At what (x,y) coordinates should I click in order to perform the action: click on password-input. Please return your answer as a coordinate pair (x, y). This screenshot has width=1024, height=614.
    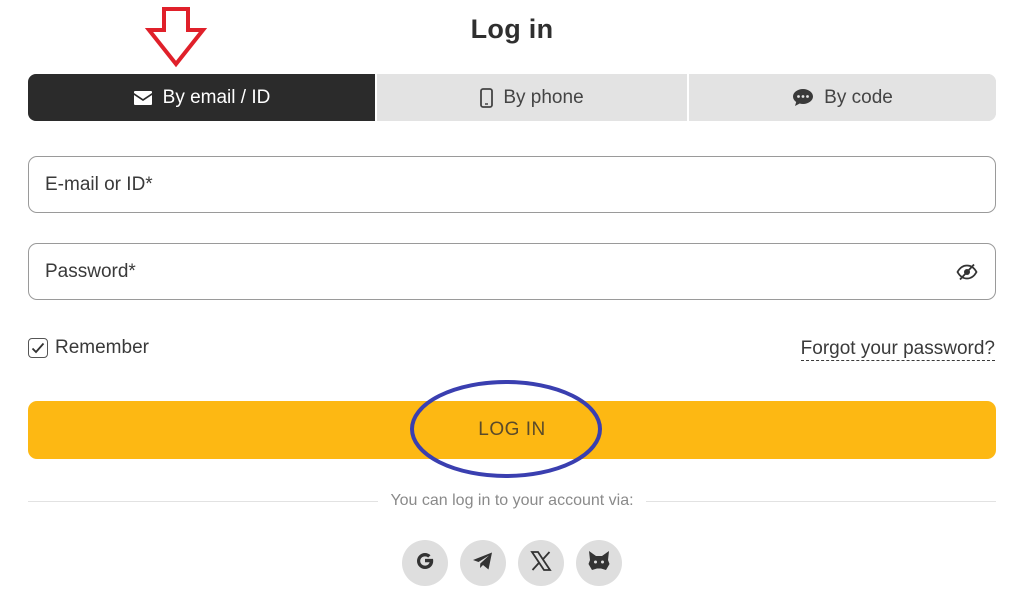
    Looking at the image, I should click on (500, 271).